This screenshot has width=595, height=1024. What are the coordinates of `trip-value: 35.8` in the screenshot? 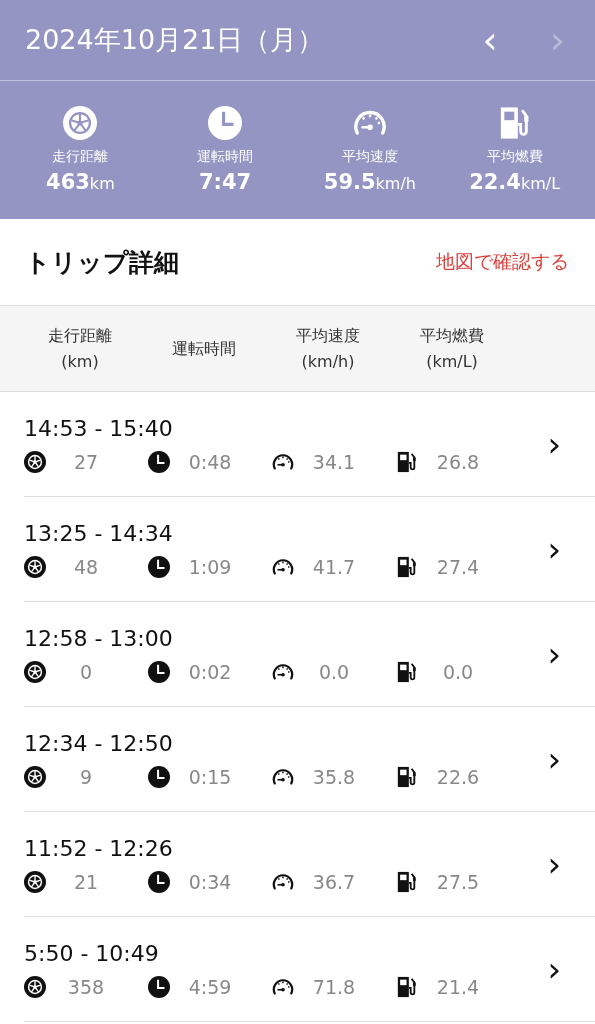 It's located at (334, 776).